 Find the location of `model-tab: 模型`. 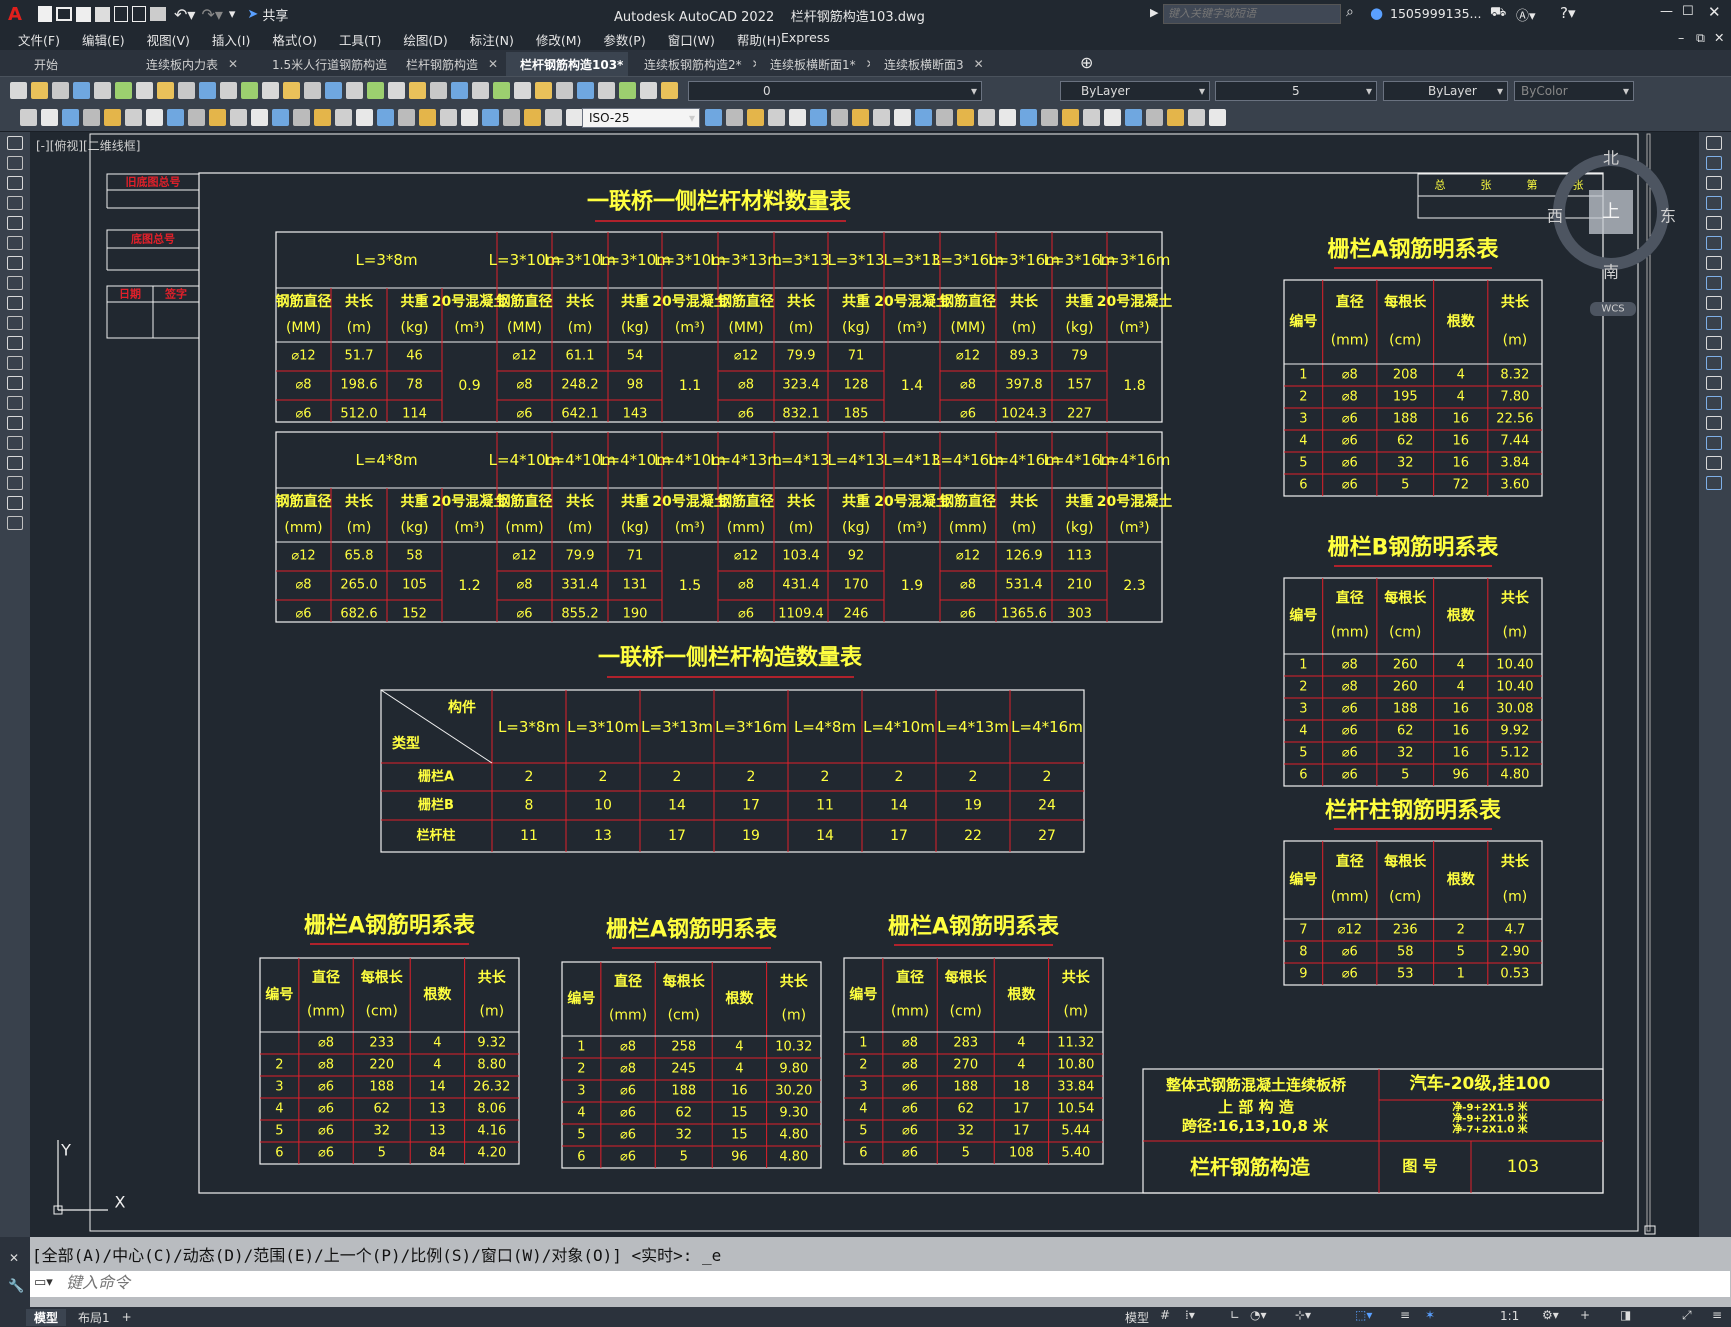

model-tab: 模型 is located at coordinates (46, 1317).